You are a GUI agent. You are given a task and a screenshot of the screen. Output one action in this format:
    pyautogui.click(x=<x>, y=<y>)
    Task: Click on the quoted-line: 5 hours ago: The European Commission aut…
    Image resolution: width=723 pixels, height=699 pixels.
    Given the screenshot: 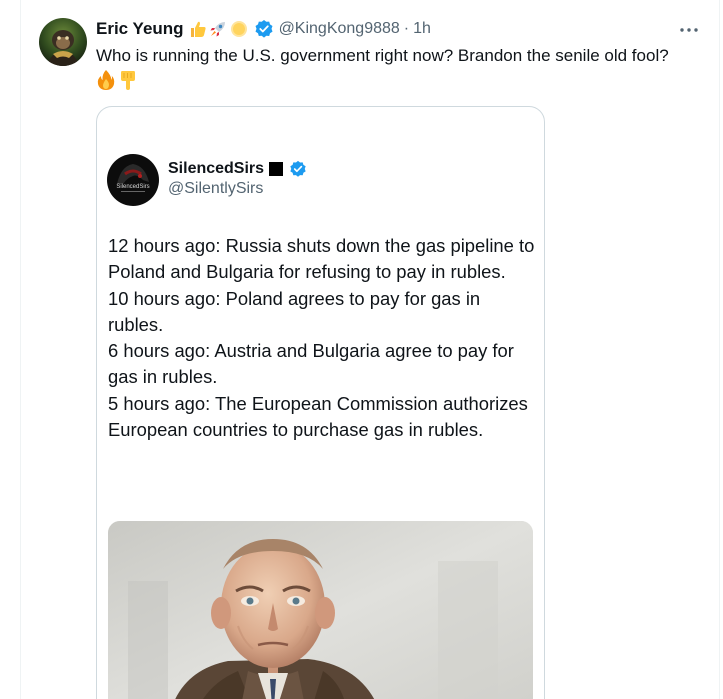 What is the action you would take?
    pyautogui.click(x=318, y=416)
    